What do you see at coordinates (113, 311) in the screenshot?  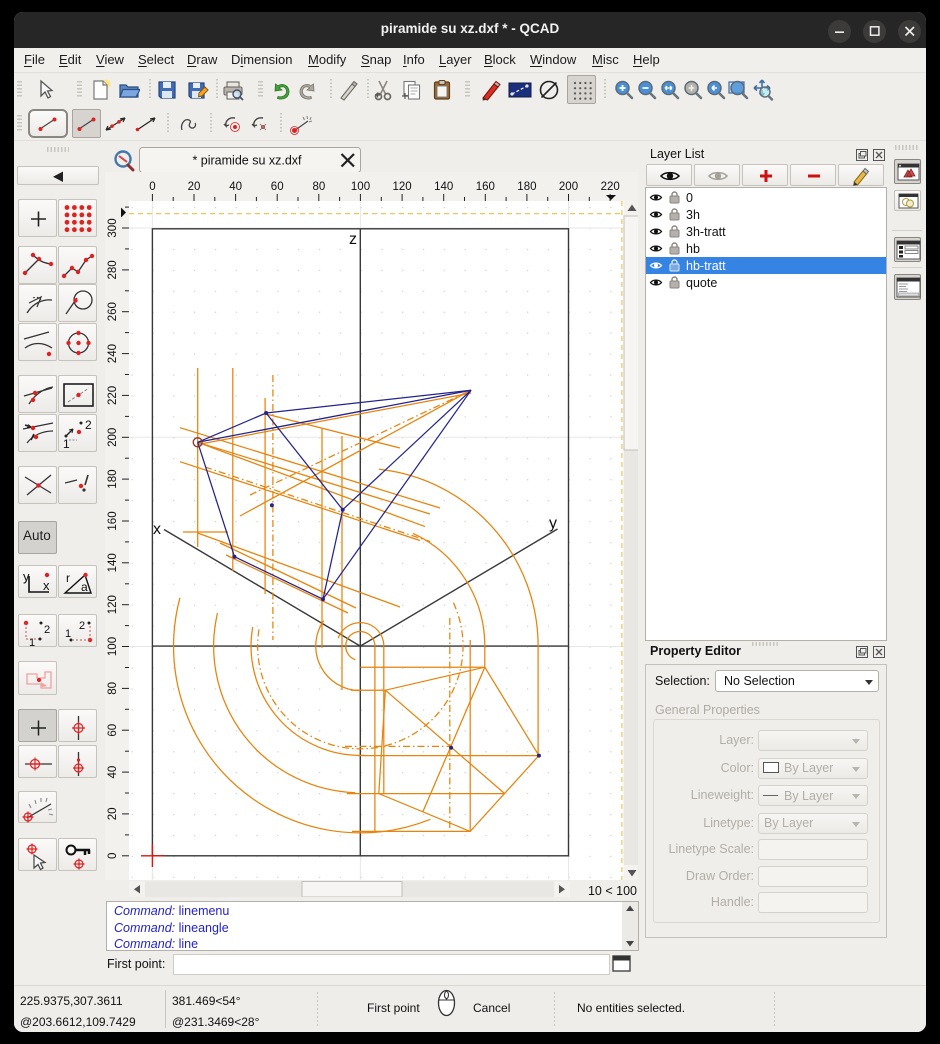 I see `svg-text: 260` at bounding box center [113, 311].